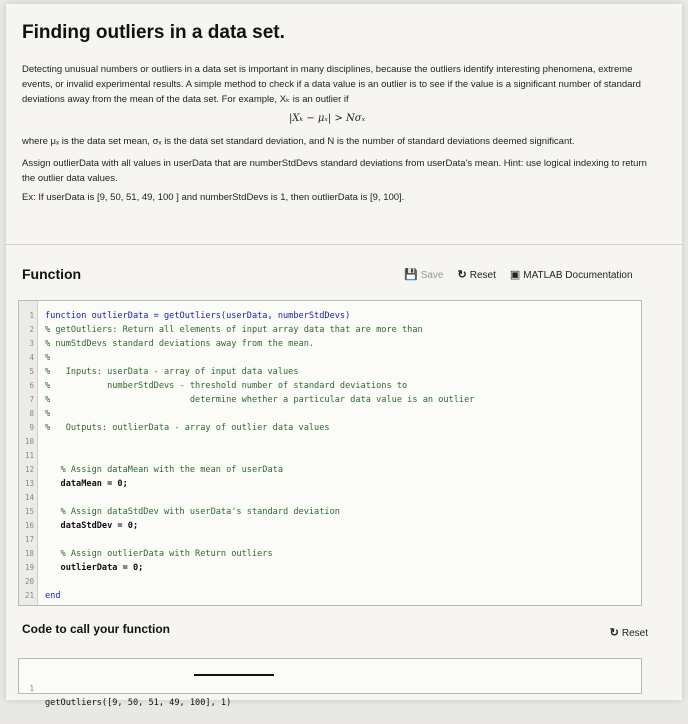 This screenshot has width=688, height=724. What do you see at coordinates (330, 358) in the screenshot?
I see `code-line: 4%` at bounding box center [330, 358].